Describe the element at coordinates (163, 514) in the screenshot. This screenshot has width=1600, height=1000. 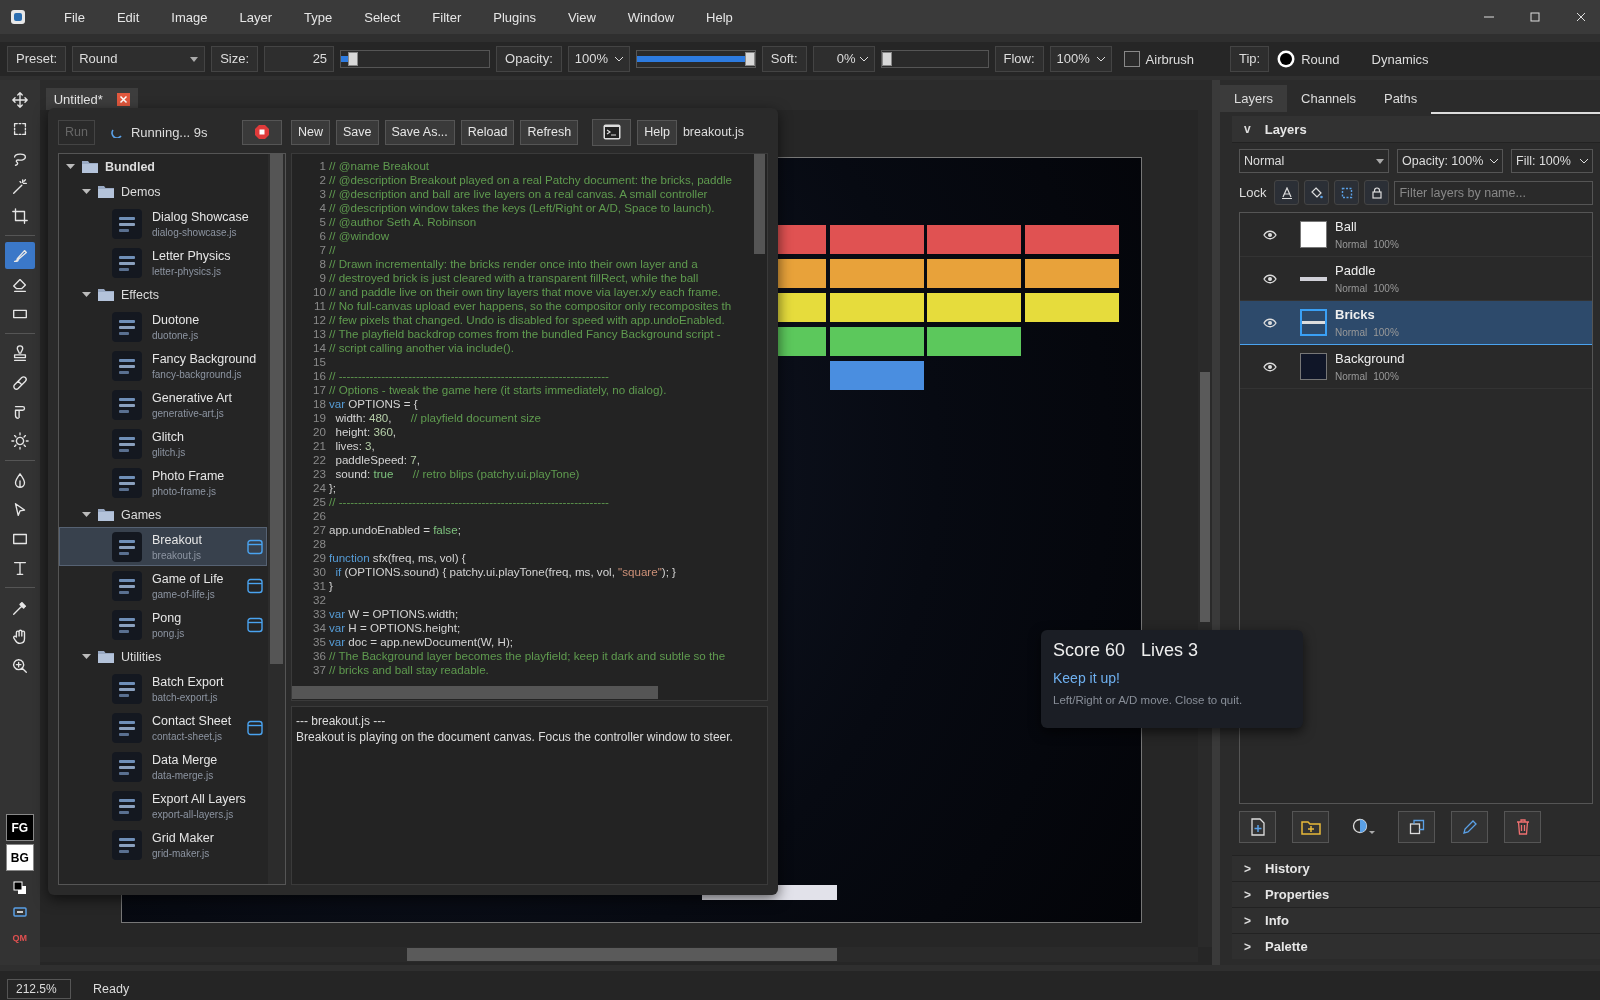
I see `folder-row: Games` at that location.